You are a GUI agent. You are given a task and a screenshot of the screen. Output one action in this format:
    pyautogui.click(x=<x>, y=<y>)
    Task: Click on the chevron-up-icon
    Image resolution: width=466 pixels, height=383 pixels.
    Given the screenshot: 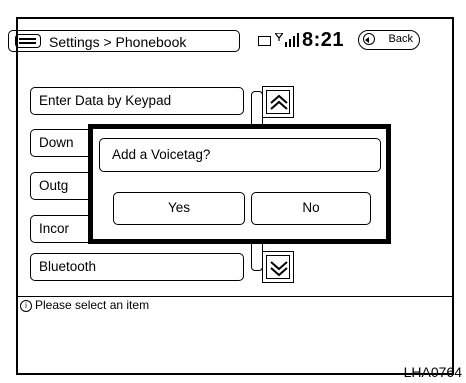 What is the action you would take?
    pyautogui.click(x=279, y=102)
    